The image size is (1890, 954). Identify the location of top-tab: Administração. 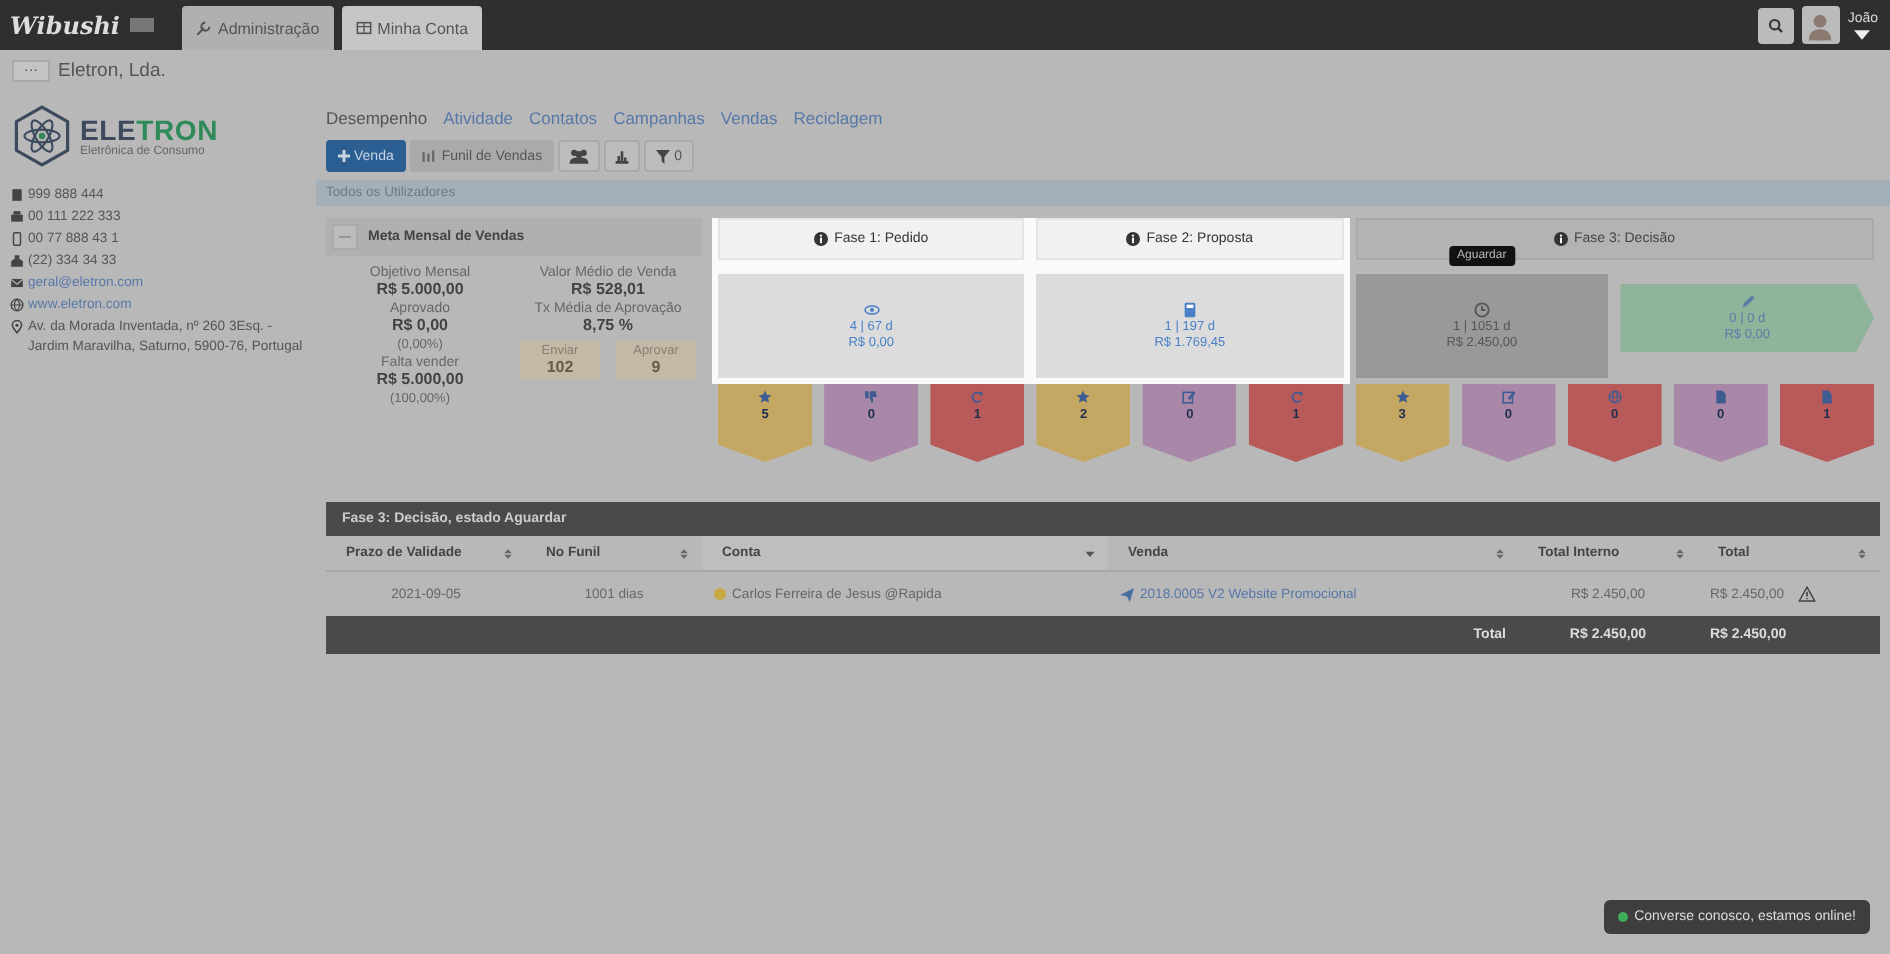
(257, 28).